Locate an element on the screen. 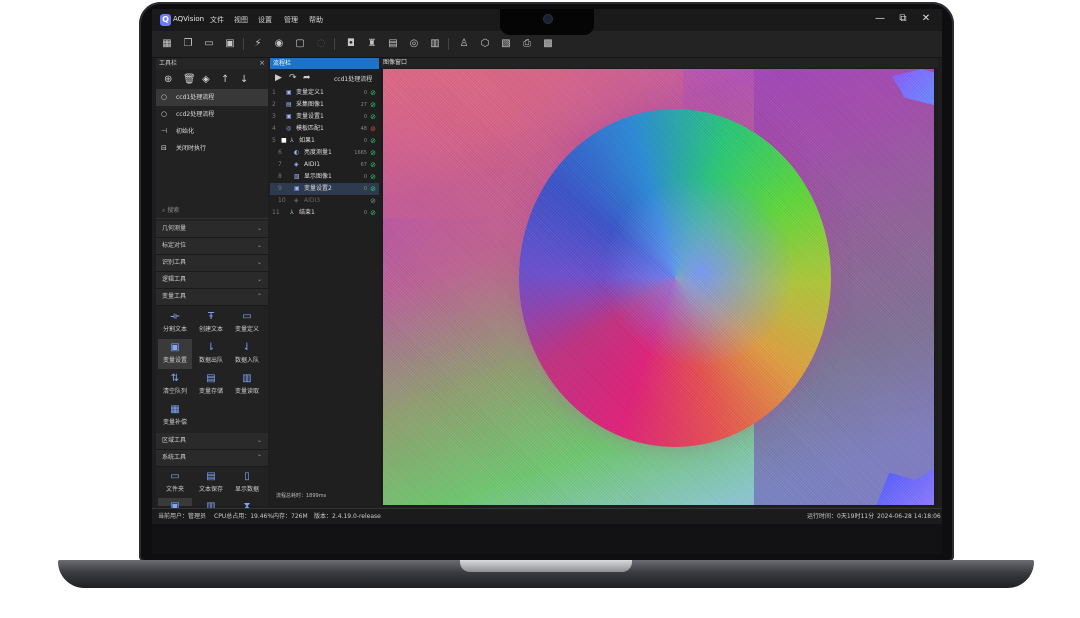  move-down-icon: ↓ is located at coordinates (244, 79).